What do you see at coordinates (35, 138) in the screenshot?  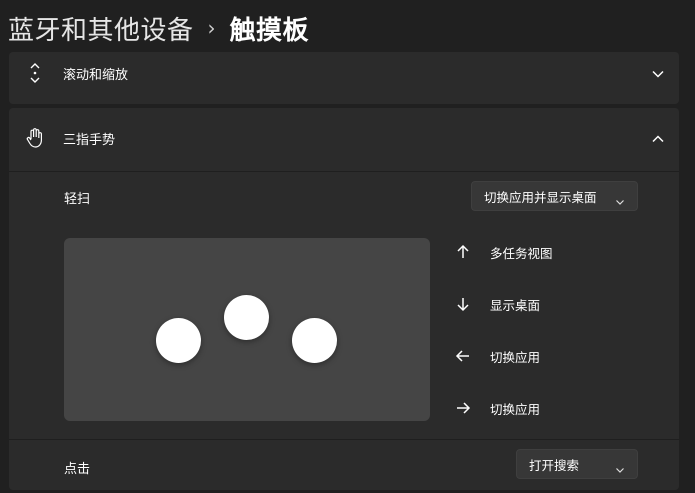 I see `hand-icon` at bounding box center [35, 138].